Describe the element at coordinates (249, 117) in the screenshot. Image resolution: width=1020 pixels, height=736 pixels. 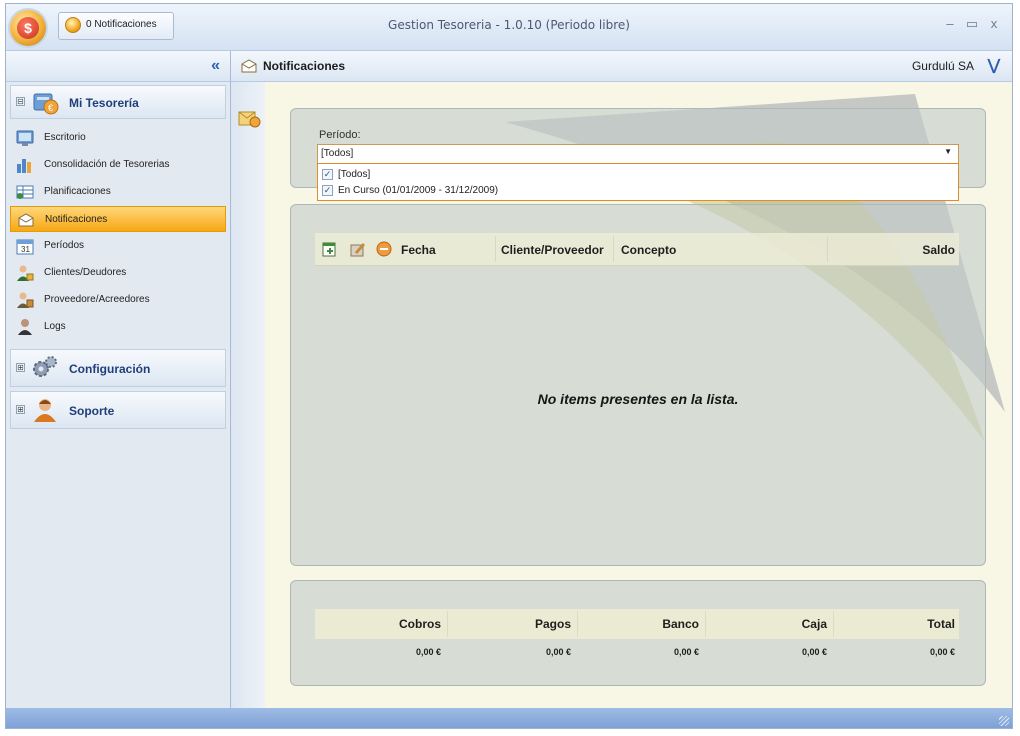
I see `notifications-filter-icon` at that location.